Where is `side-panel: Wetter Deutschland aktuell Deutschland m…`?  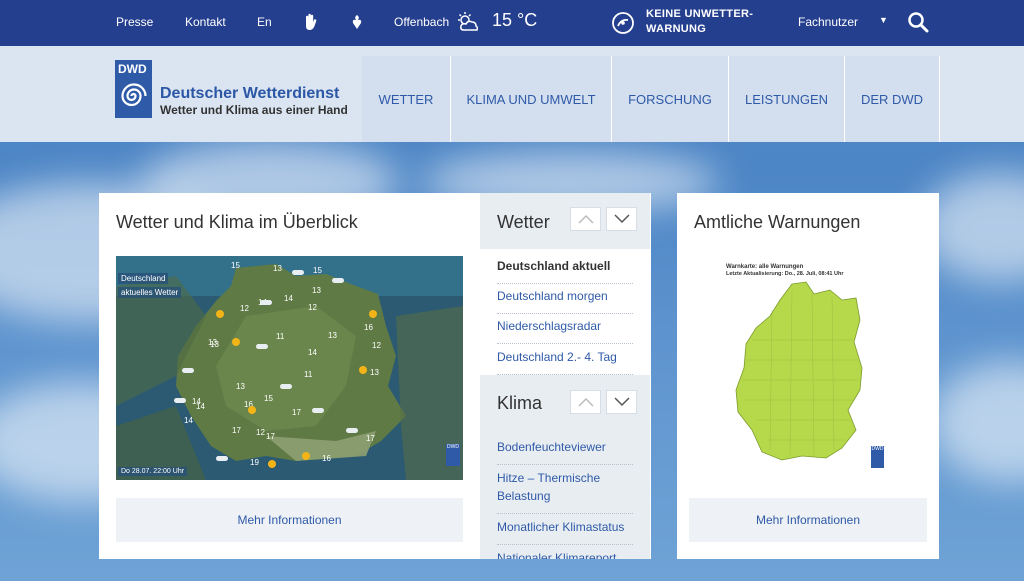 side-panel: Wetter Deutschland aktuell Deutschland m… is located at coordinates (565, 376).